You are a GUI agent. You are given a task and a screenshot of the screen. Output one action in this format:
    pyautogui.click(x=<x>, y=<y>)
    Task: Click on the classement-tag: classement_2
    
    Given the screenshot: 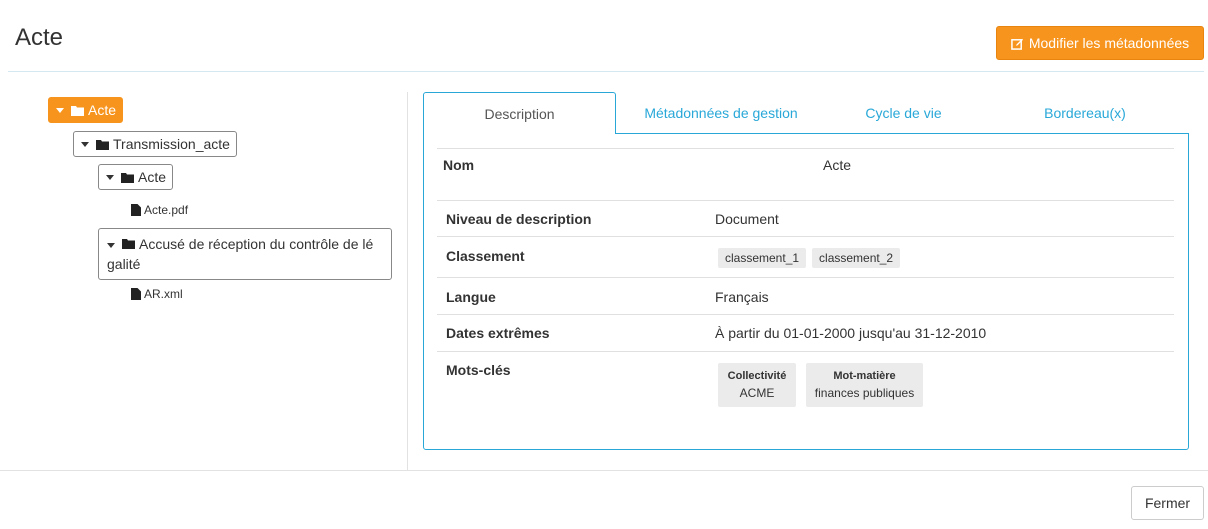 What is the action you would take?
    pyautogui.click(x=856, y=258)
    